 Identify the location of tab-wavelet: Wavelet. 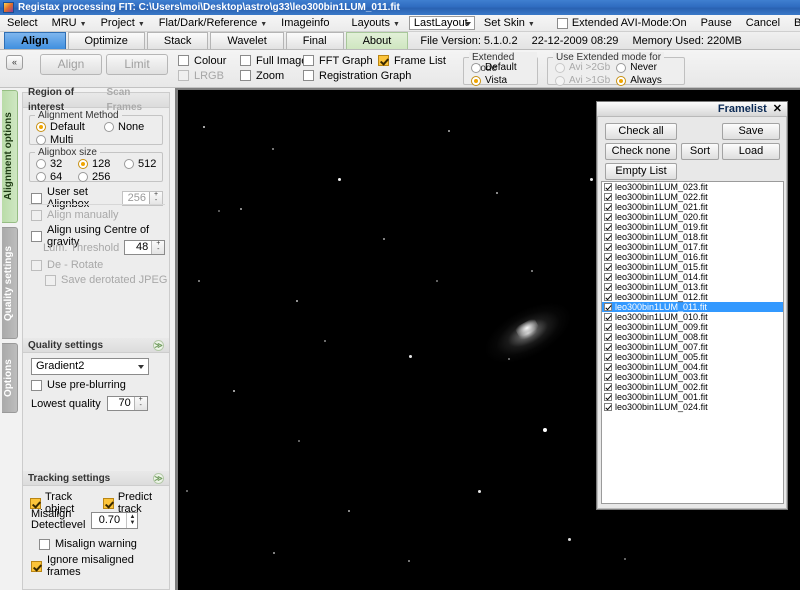
(247, 40).